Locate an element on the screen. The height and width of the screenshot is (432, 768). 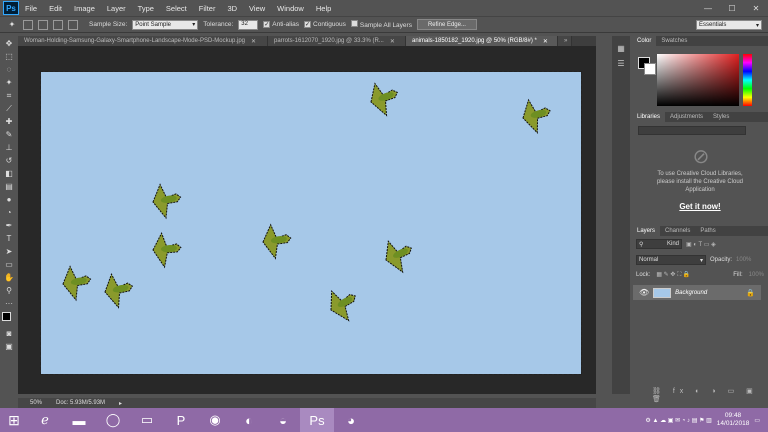
brush-tool-icon: ✎ is located at coordinates (9, 135).